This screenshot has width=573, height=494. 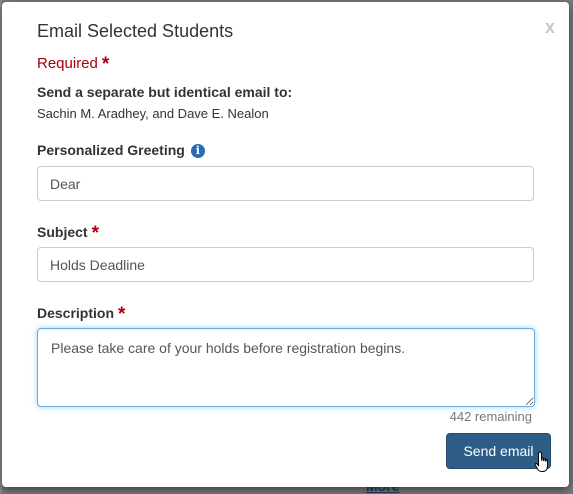 What do you see at coordinates (197, 151) in the screenshot?
I see `info-icon: i` at bounding box center [197, 151].